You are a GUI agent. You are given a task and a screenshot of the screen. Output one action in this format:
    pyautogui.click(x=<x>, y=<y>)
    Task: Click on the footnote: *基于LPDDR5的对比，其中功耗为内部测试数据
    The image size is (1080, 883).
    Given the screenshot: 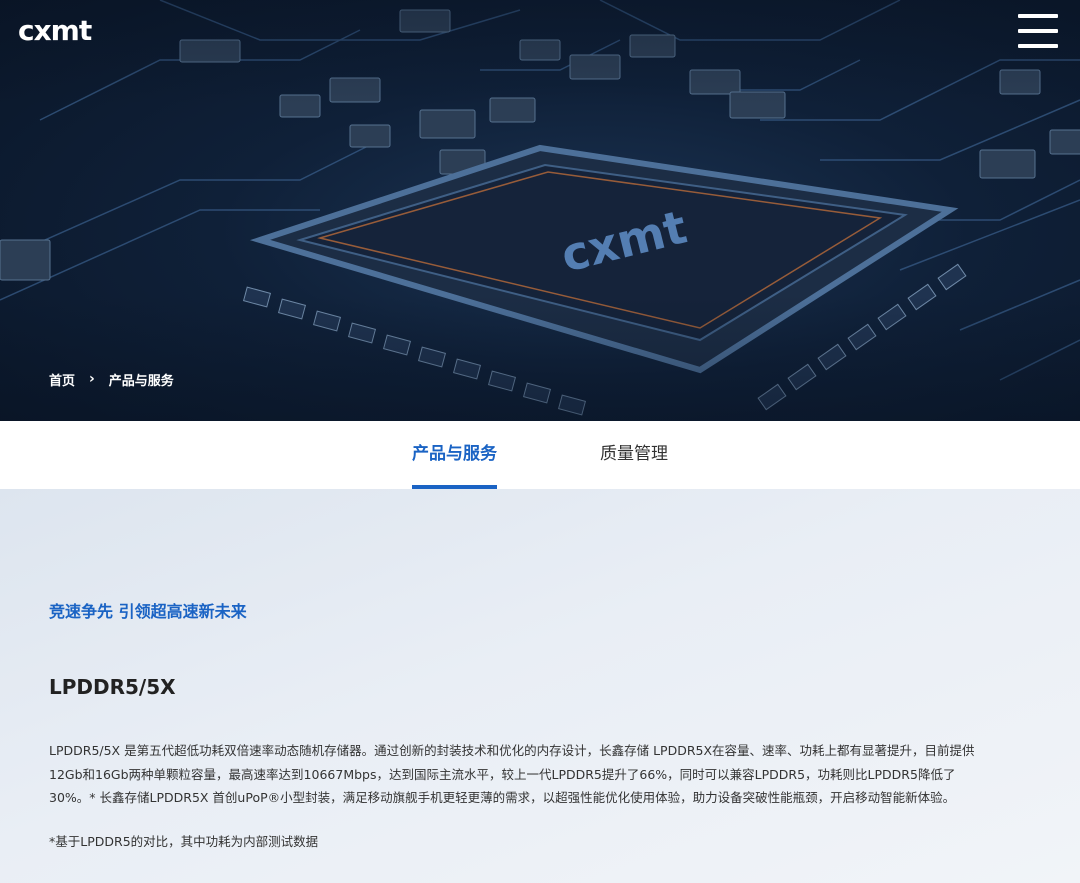 What is the action you would take?
    pyautogui.click(x=184, y=841)
    